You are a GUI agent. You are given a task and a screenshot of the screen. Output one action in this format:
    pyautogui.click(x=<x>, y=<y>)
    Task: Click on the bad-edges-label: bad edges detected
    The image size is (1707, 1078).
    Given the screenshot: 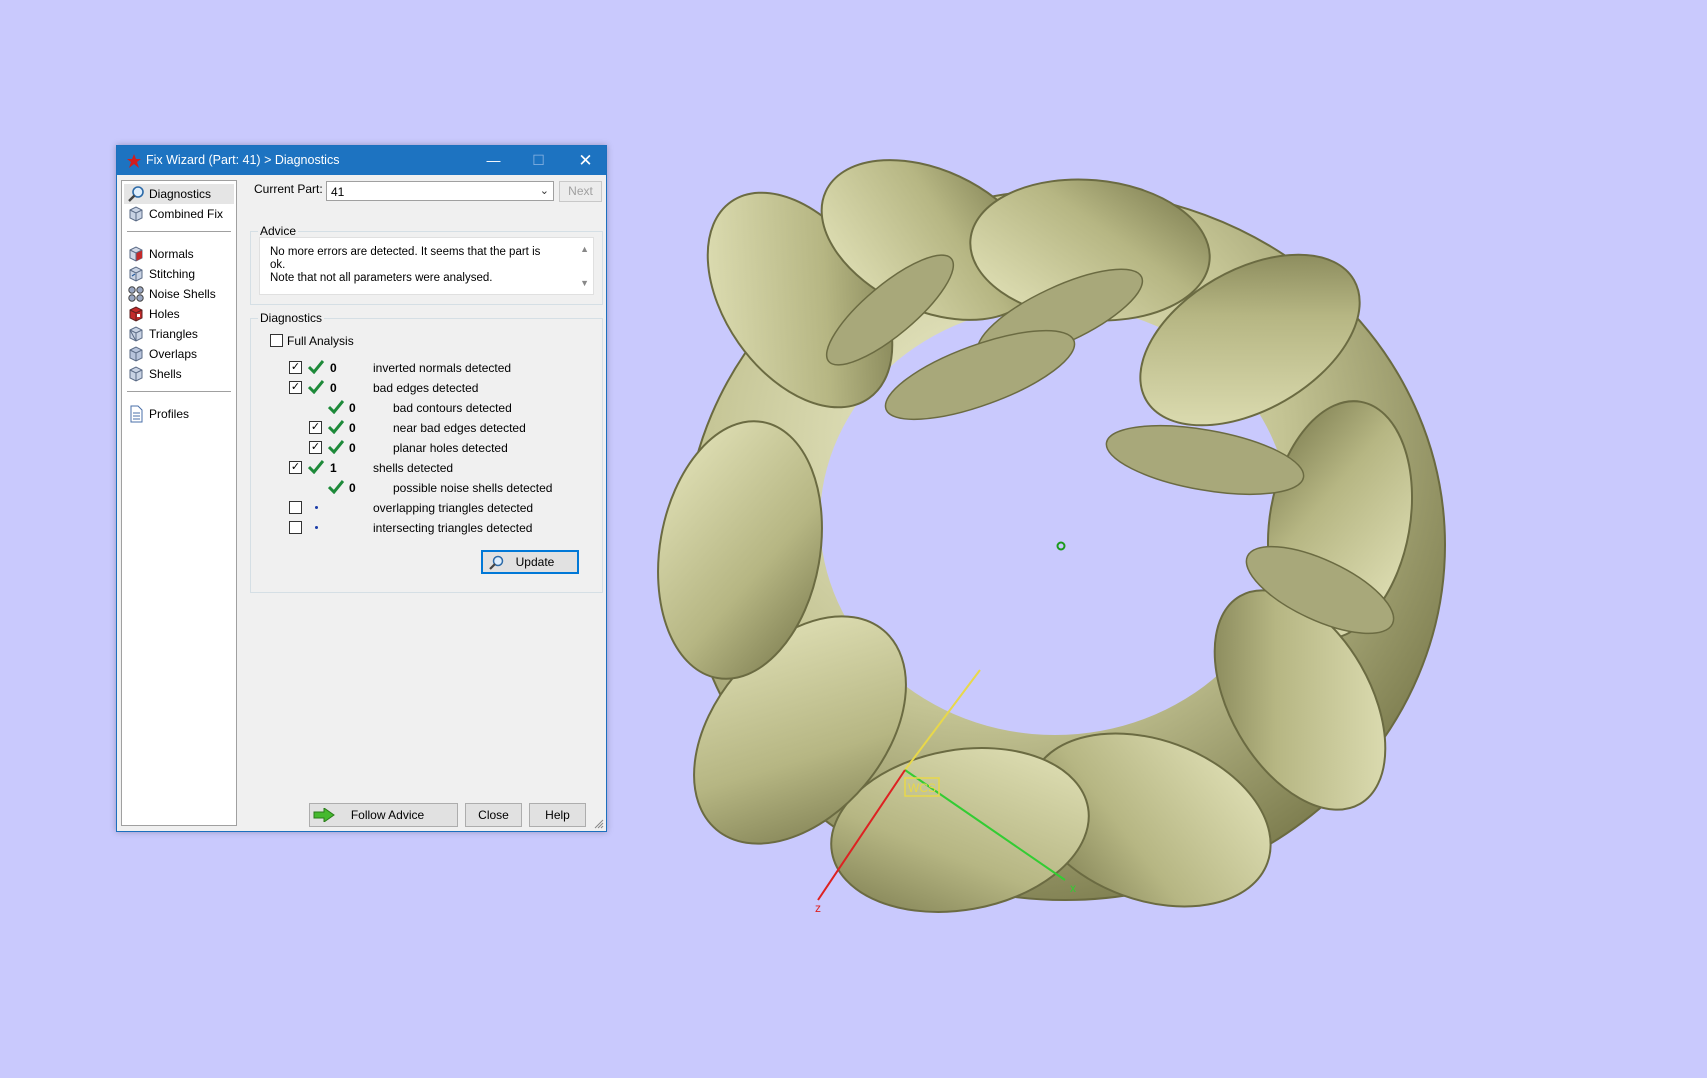 What is the action you would take?
    pyautogui.click(x=426, y=388)
    